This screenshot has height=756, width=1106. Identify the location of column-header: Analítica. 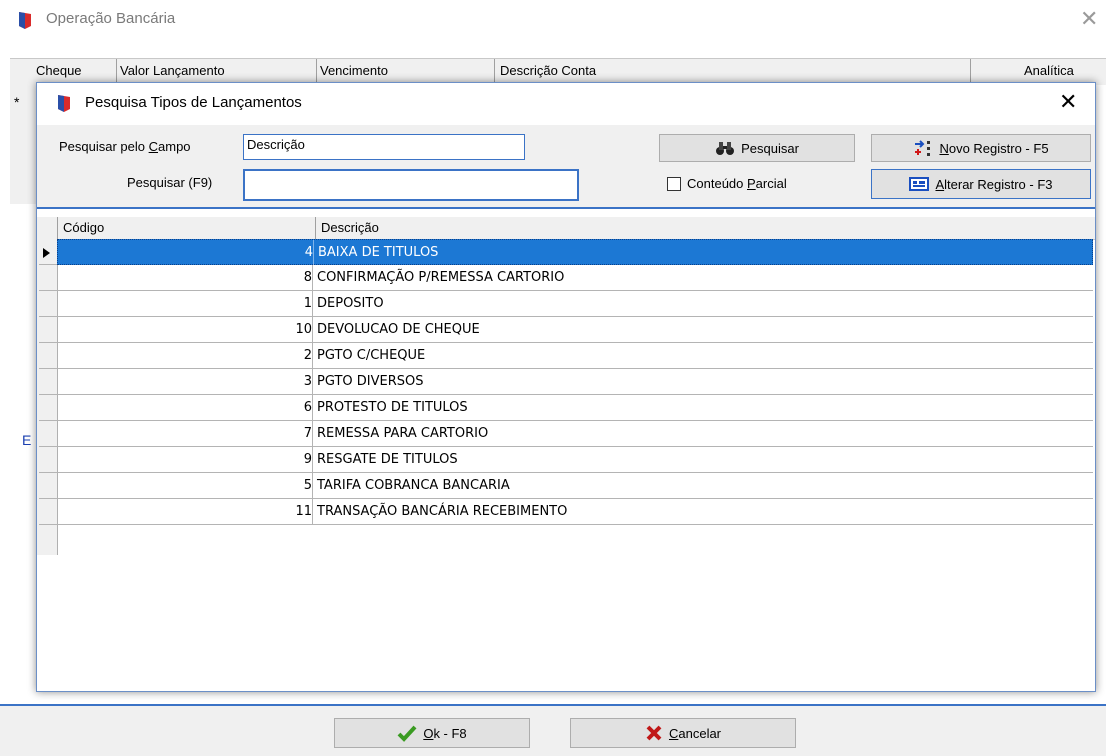
(1049, 70).